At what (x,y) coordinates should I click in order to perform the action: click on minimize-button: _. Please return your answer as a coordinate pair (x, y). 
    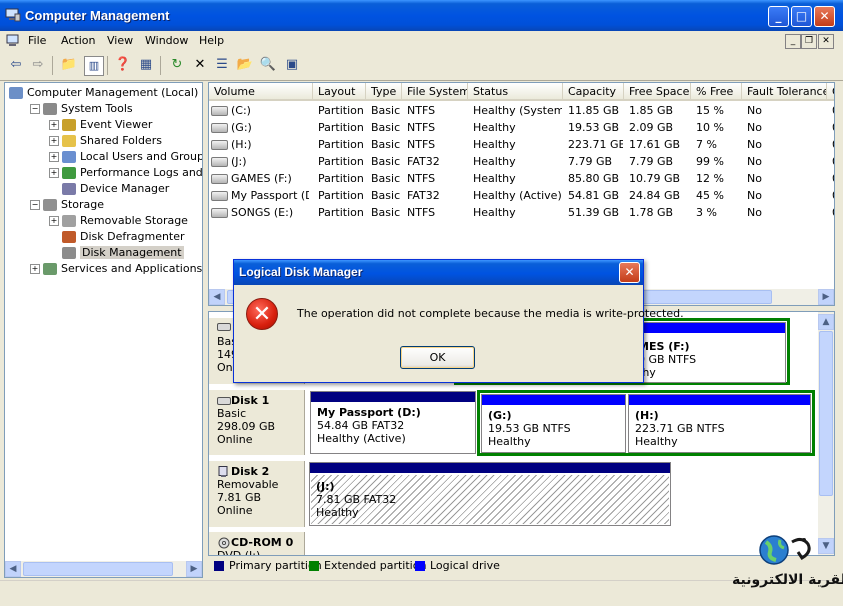
    Looking at the image, I should click on (778, 16).